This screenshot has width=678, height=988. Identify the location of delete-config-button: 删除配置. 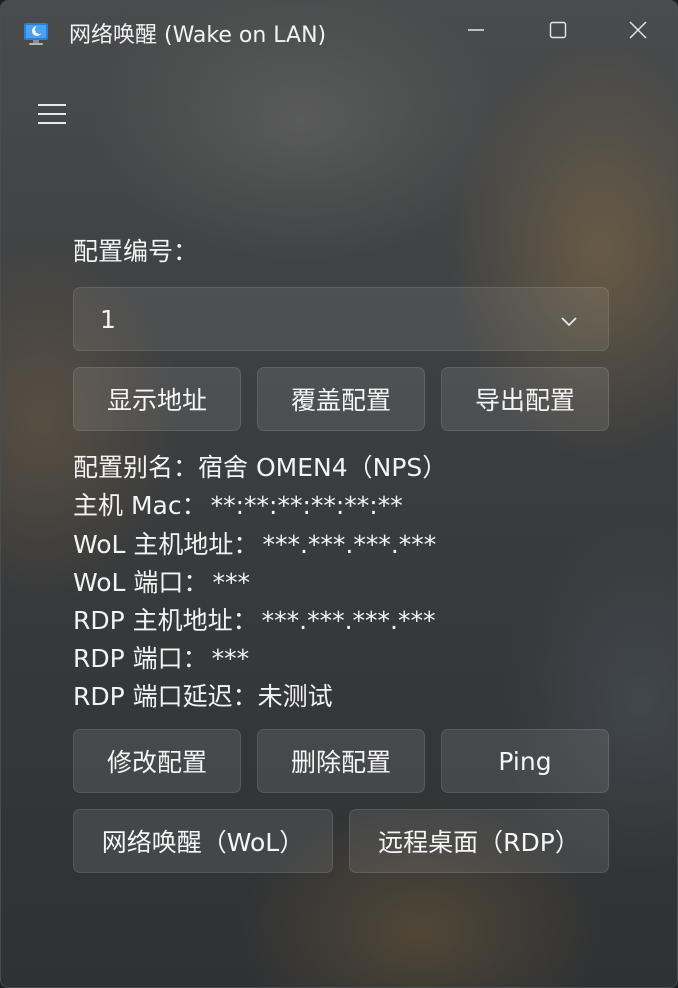
(341, 761).